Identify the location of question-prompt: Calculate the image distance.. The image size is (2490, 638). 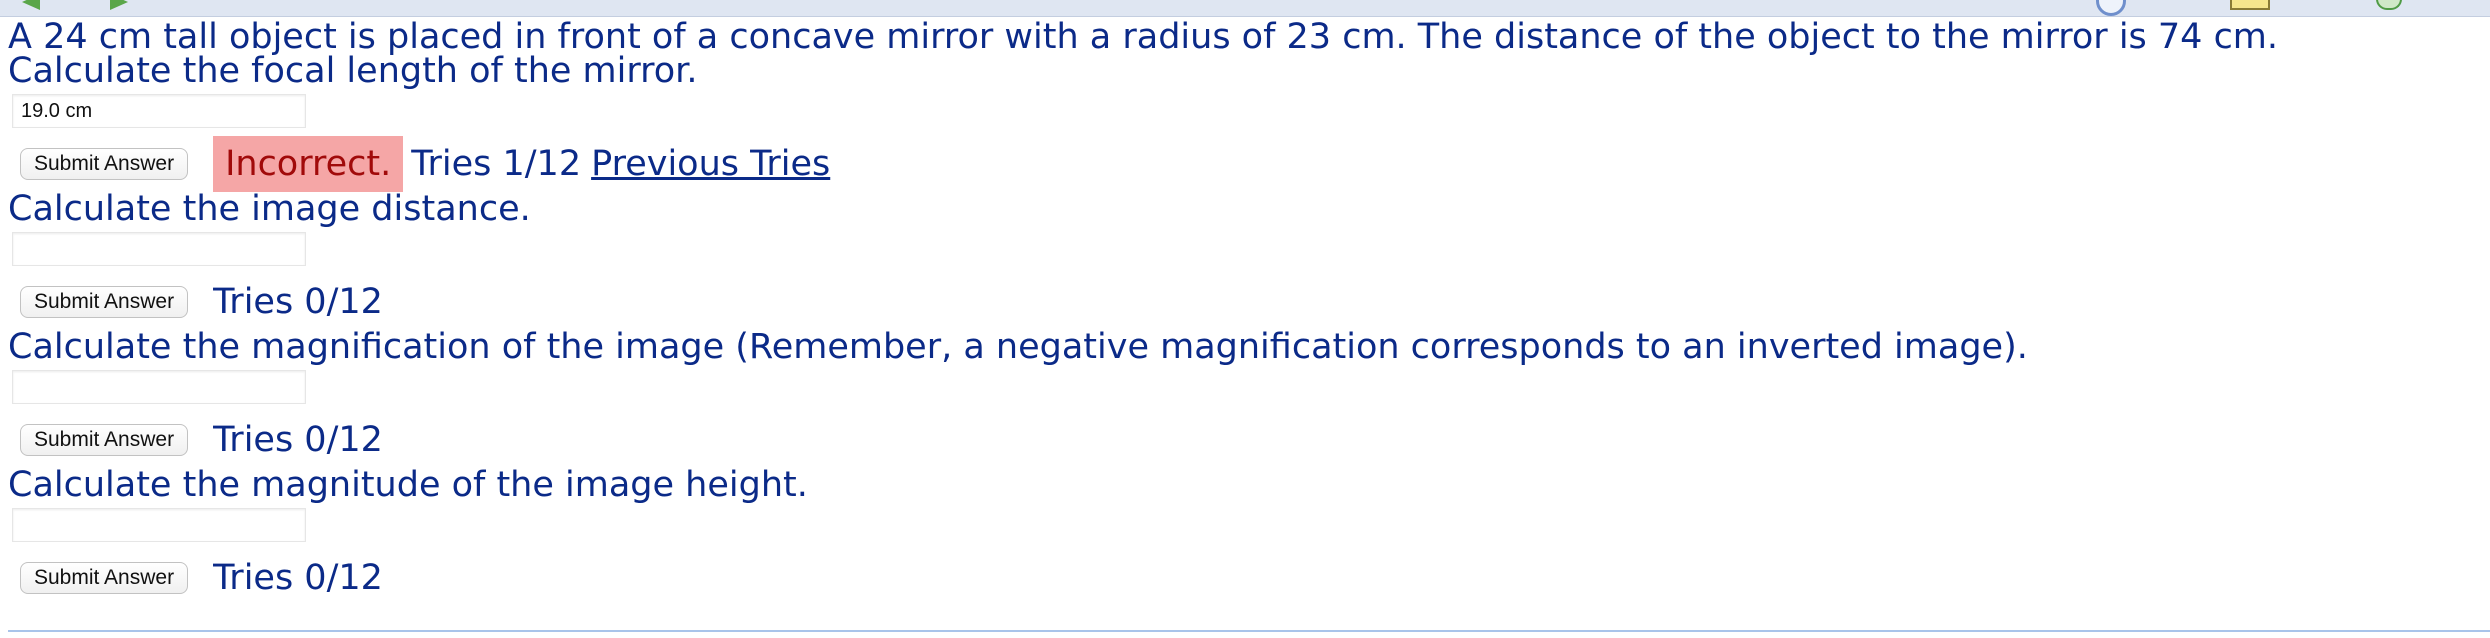
(269, 209).